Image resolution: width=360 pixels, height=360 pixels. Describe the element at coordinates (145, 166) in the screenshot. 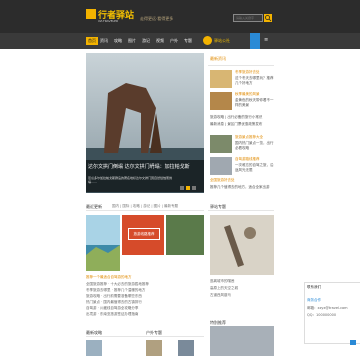

I see `hero-caption: 达尔文拱门倒塌 达尔文拱门坍塌：加拉帕戈斯` at that location.